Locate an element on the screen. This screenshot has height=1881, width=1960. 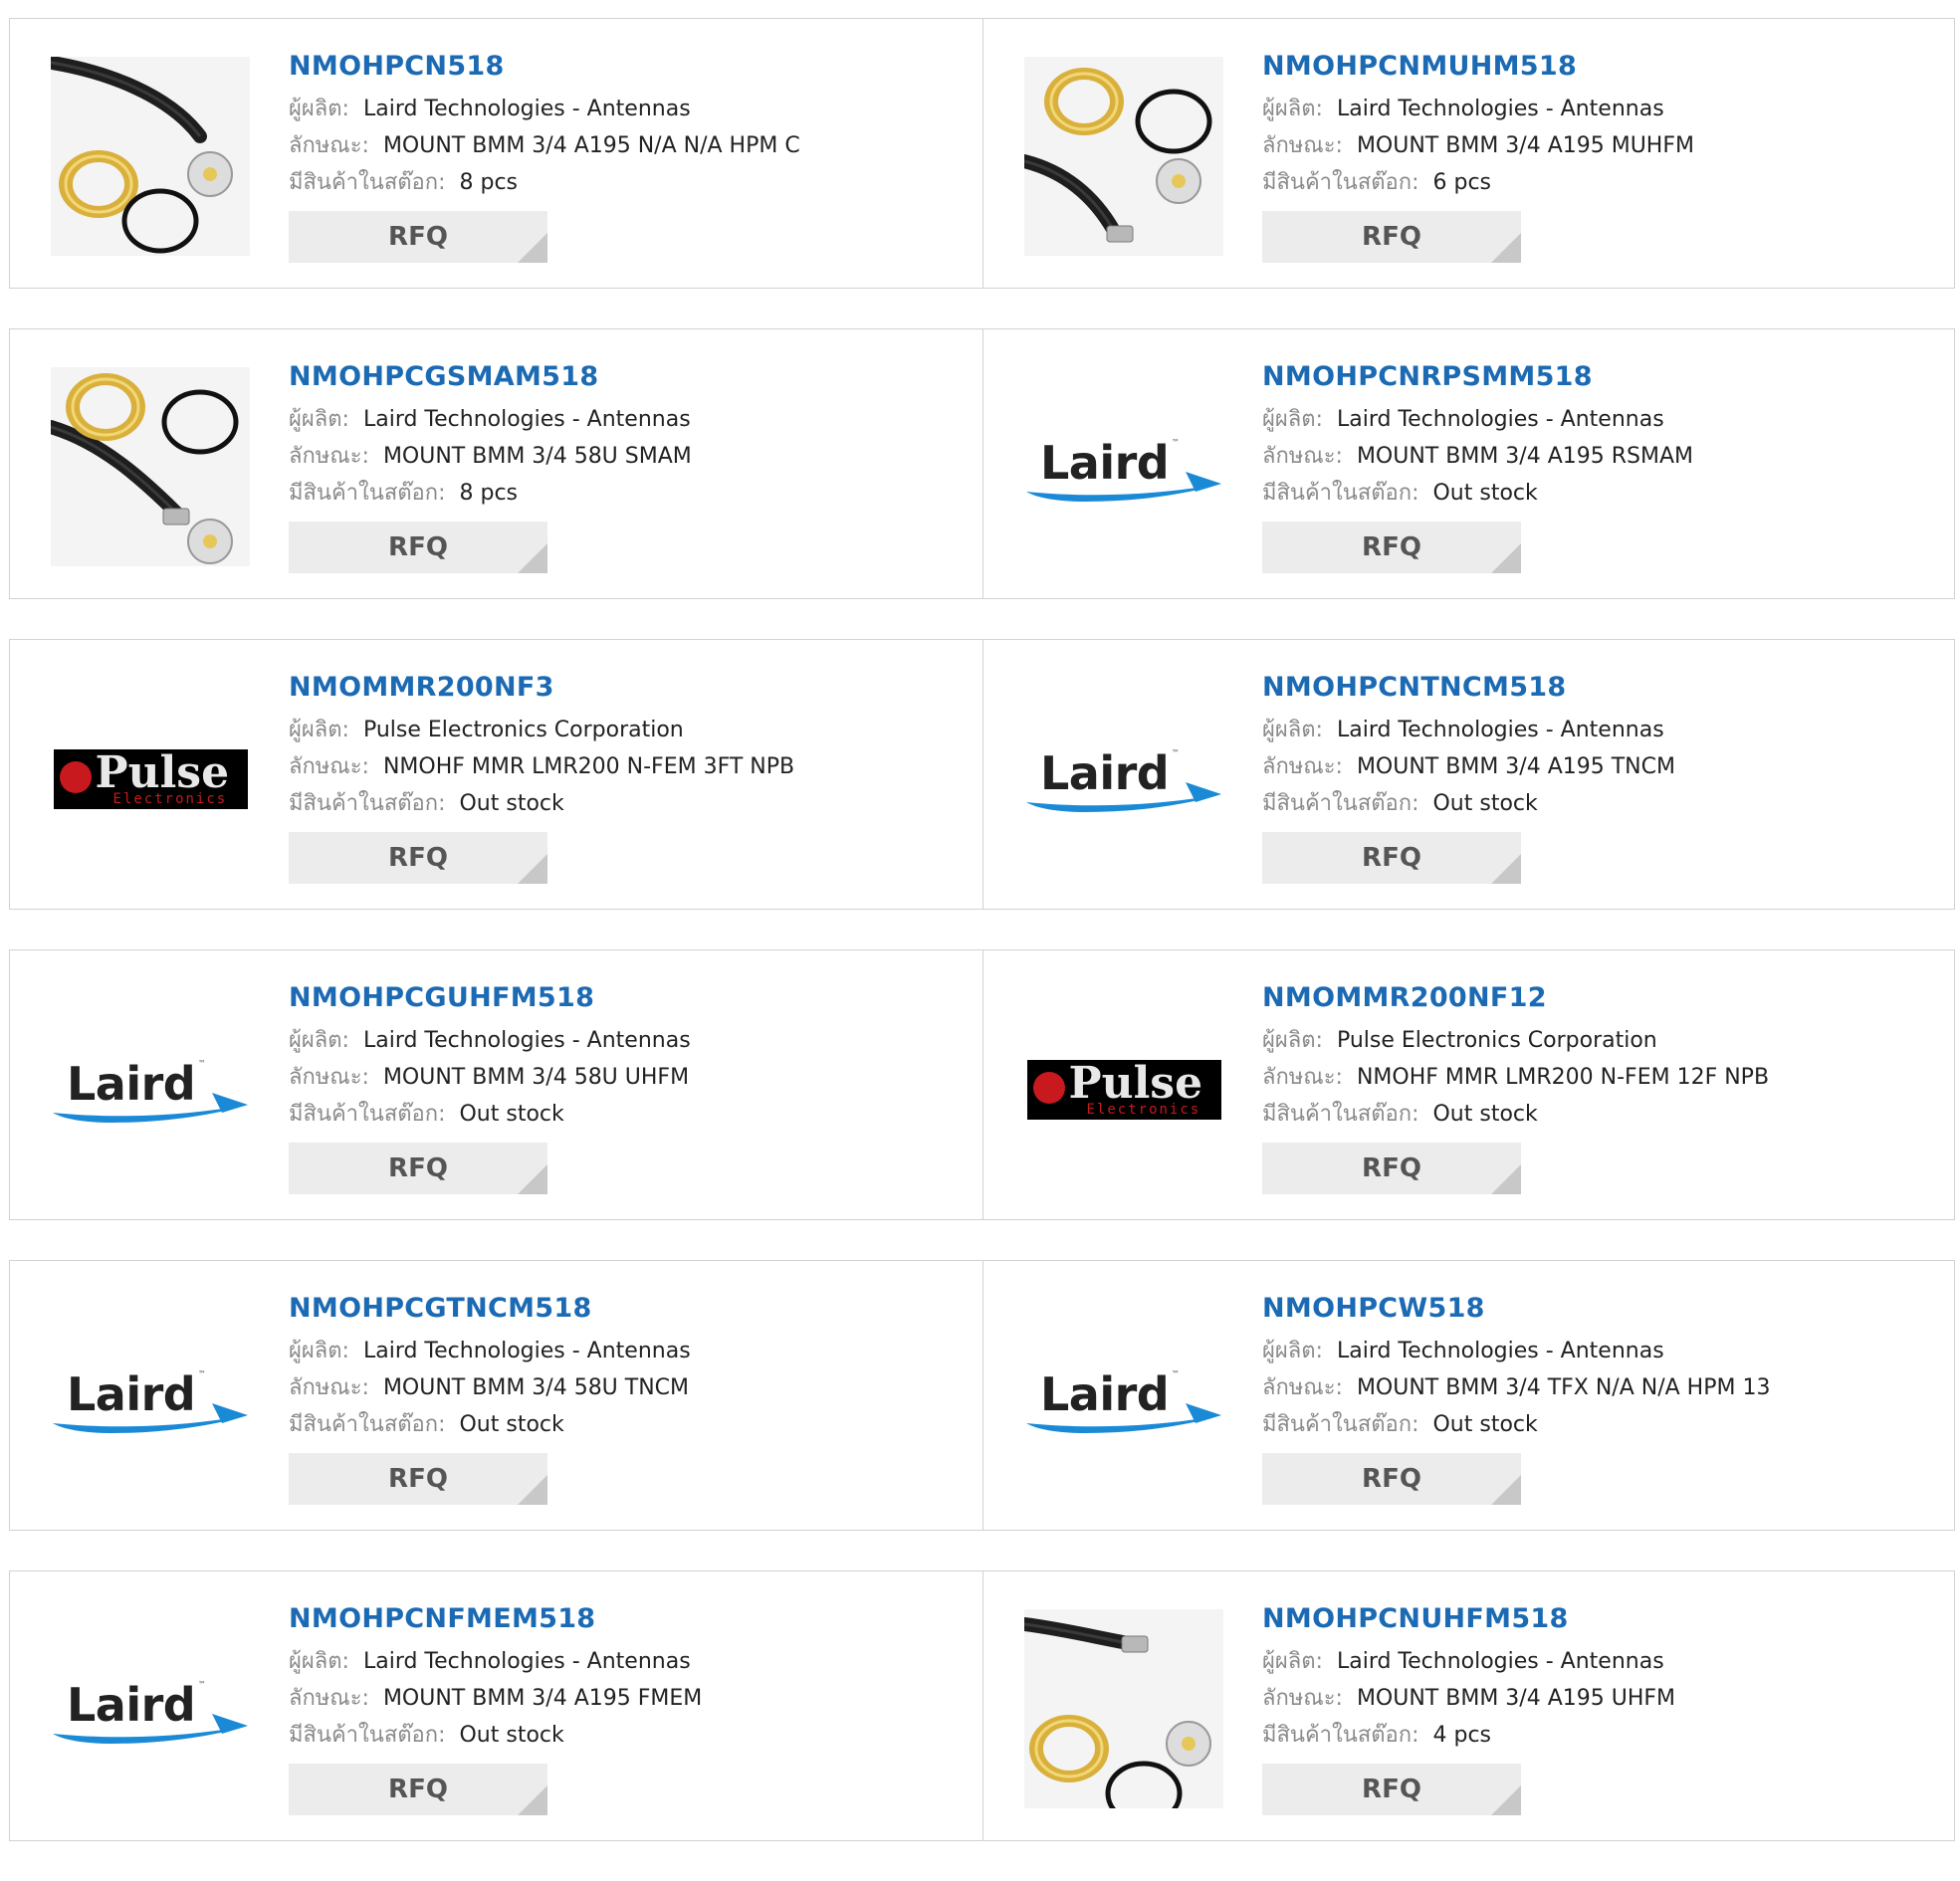
product-part-number-link: NMOHPCNUHFM518 is located at coordinates (1469, 1622).